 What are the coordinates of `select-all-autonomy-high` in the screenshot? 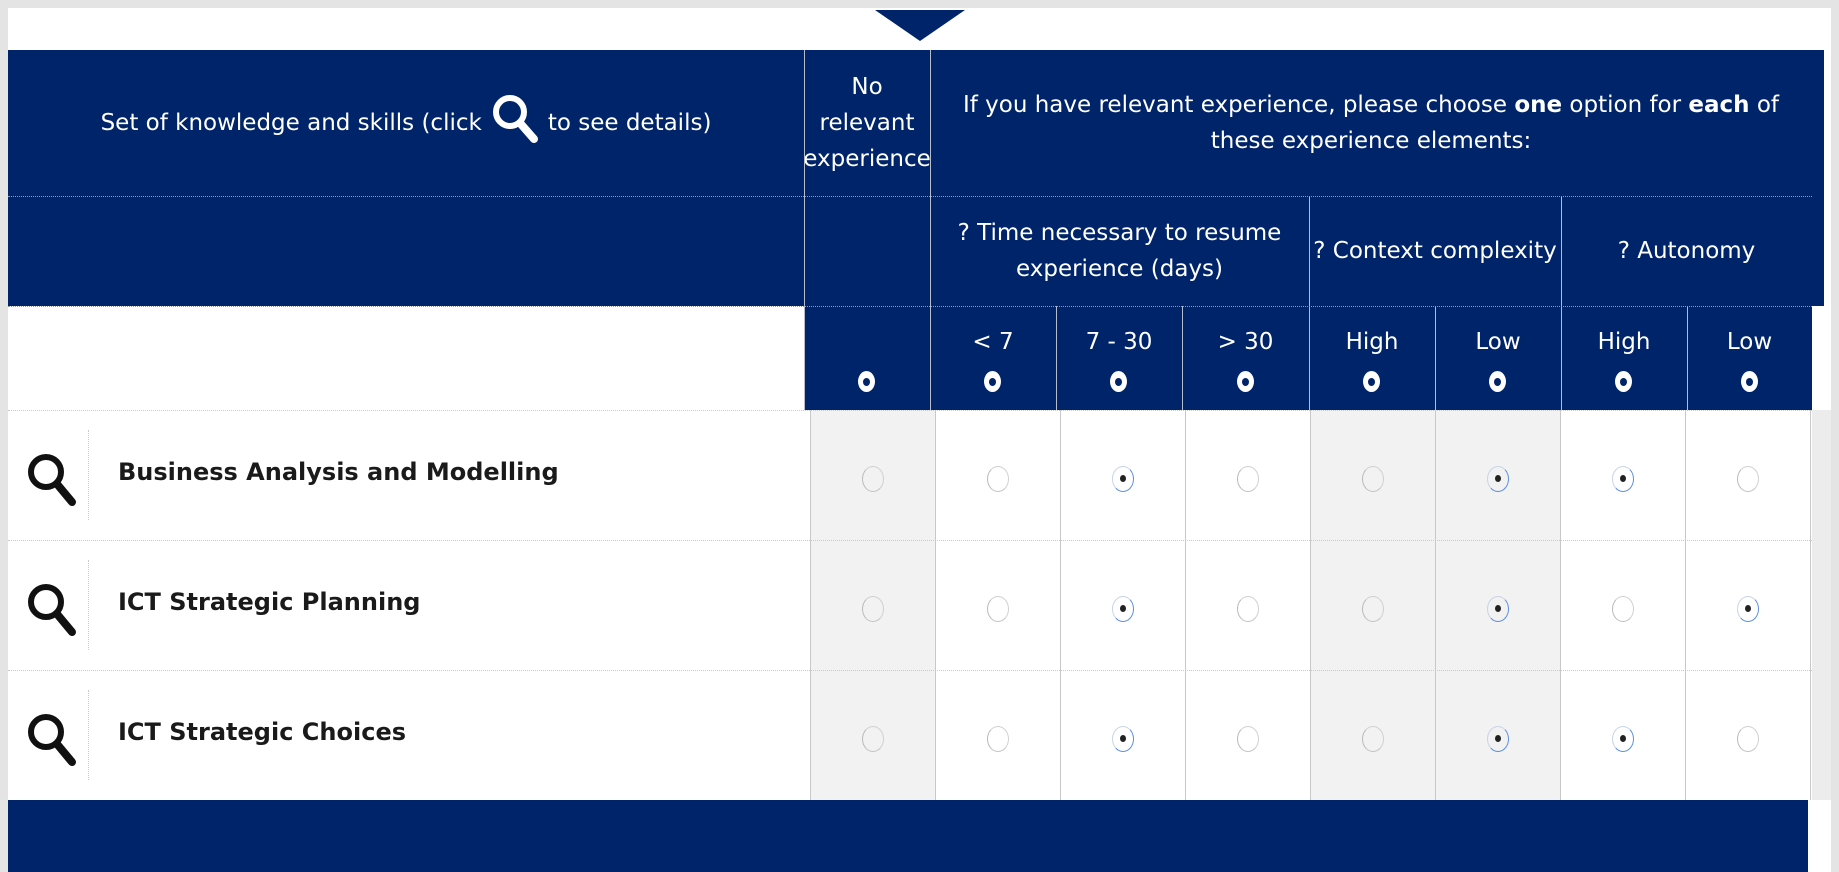 It's located at (1623, 381).